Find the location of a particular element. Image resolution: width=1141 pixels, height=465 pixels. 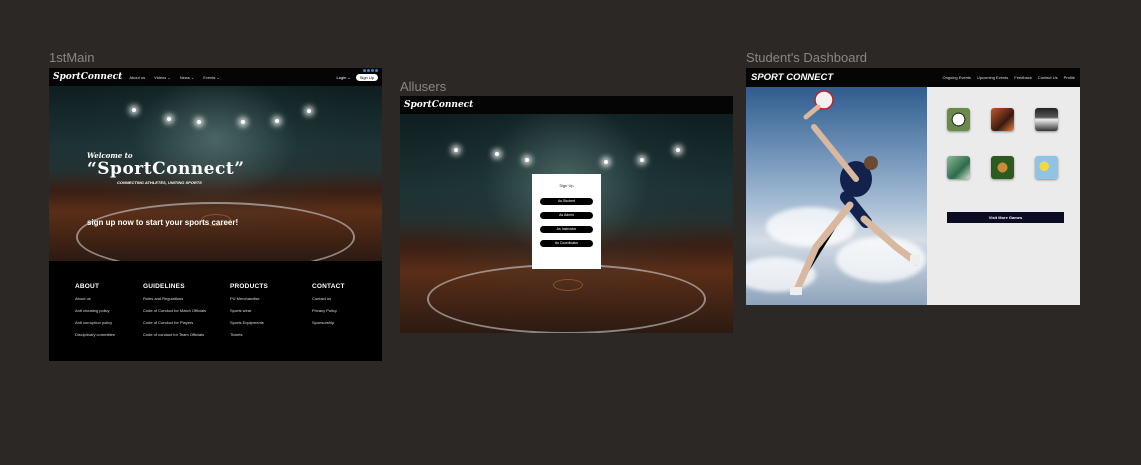

nav-link-events: Events ⌄ is located at coordinates (211, 77).